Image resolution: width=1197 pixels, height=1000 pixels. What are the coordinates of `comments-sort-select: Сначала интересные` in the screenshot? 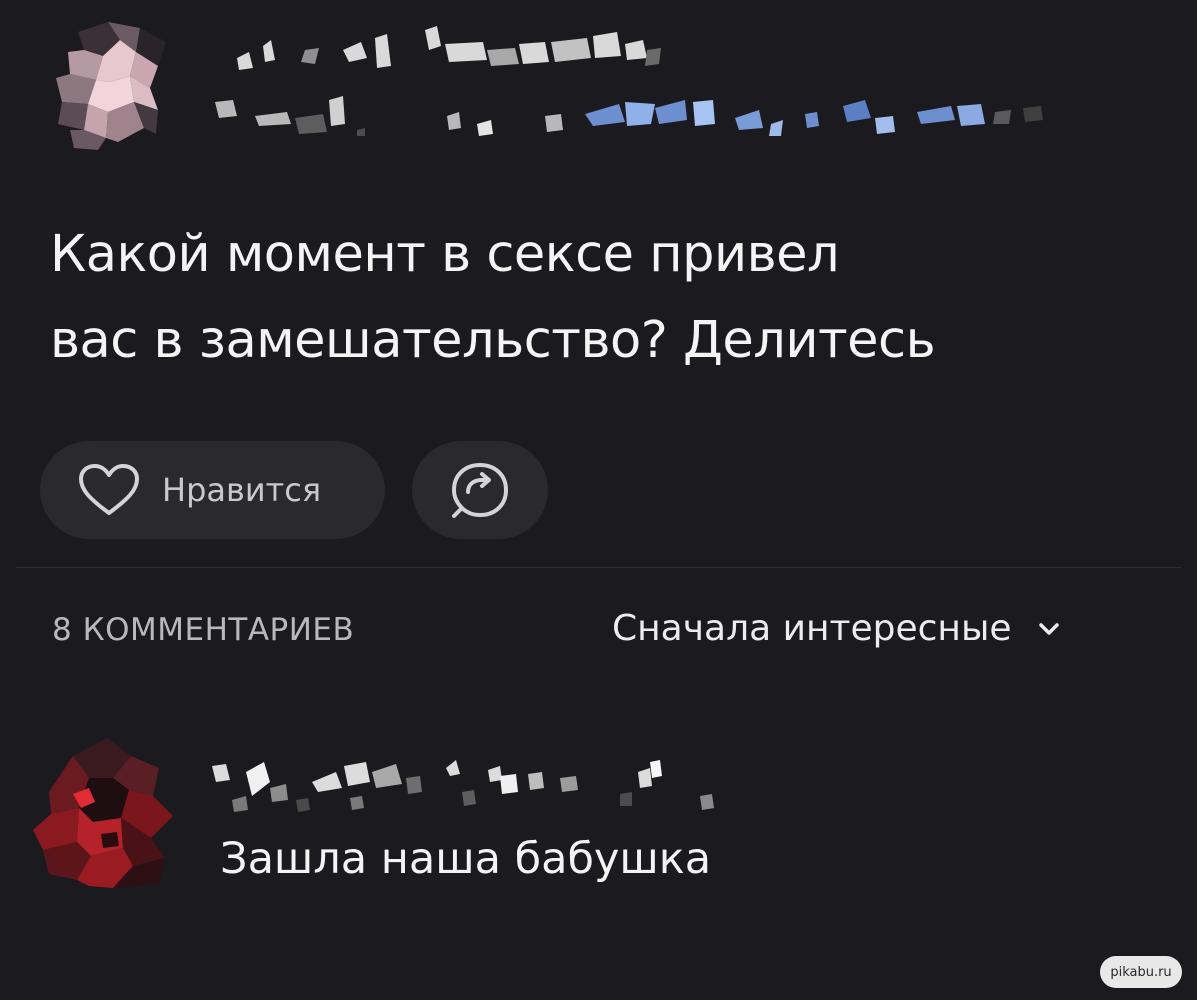 It's located at (836, 628).